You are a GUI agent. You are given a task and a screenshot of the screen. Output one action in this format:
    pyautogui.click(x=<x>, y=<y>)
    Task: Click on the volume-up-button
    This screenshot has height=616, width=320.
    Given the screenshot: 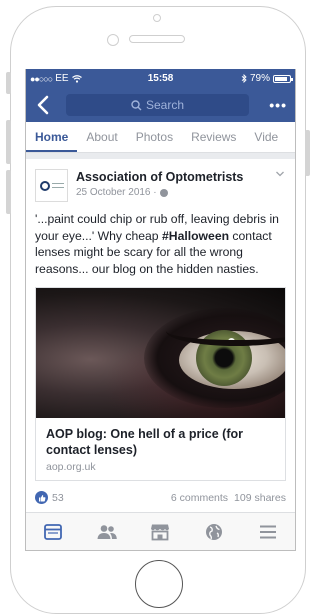 What is the action you would take?
    pyautogui.click(x=8, y=142)
    